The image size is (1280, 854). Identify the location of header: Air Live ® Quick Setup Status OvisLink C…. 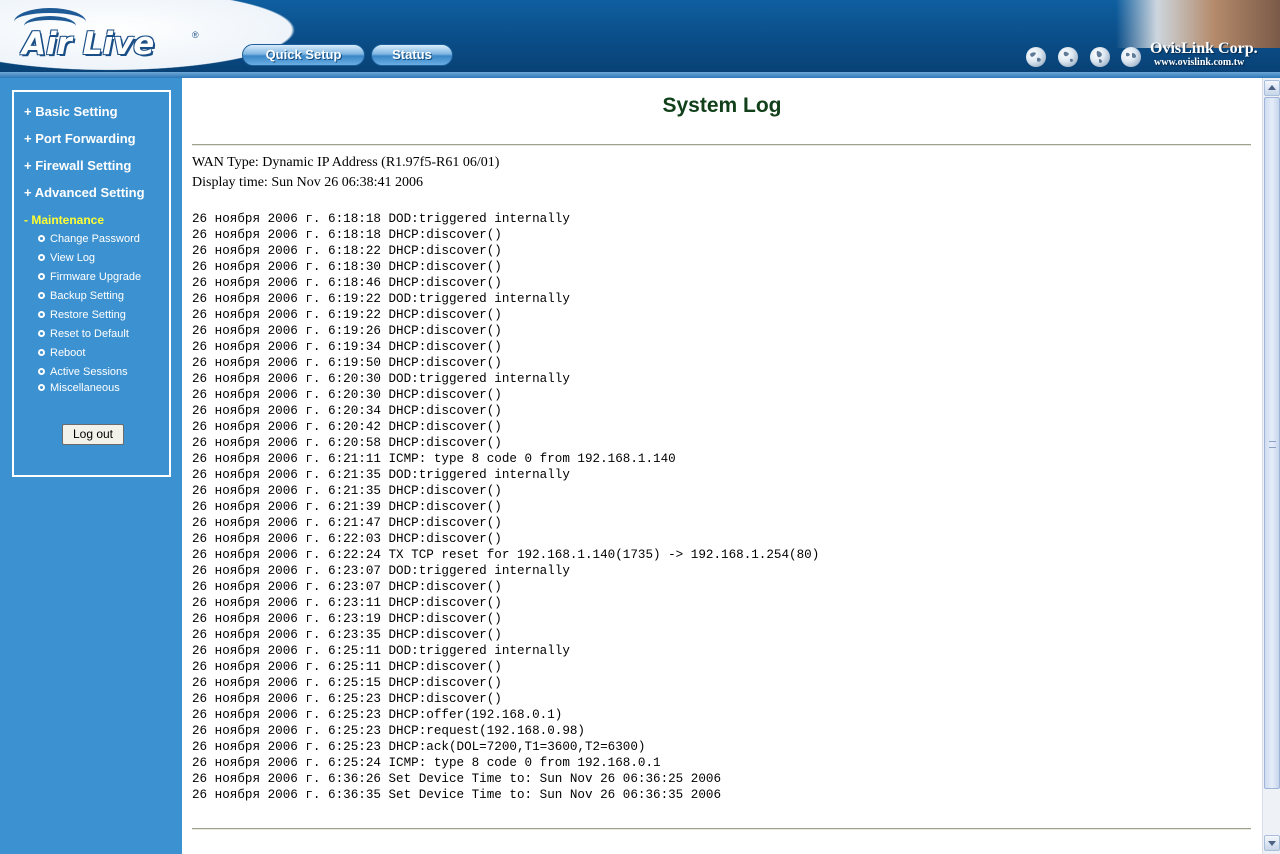
(640, 39).